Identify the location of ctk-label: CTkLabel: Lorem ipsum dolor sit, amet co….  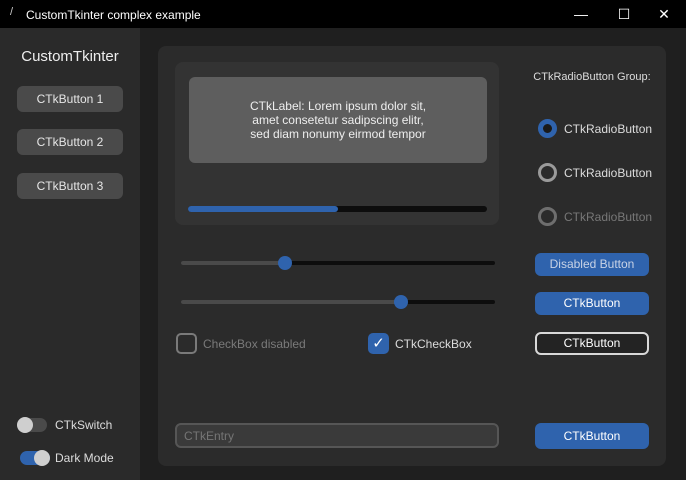
(338, 120).